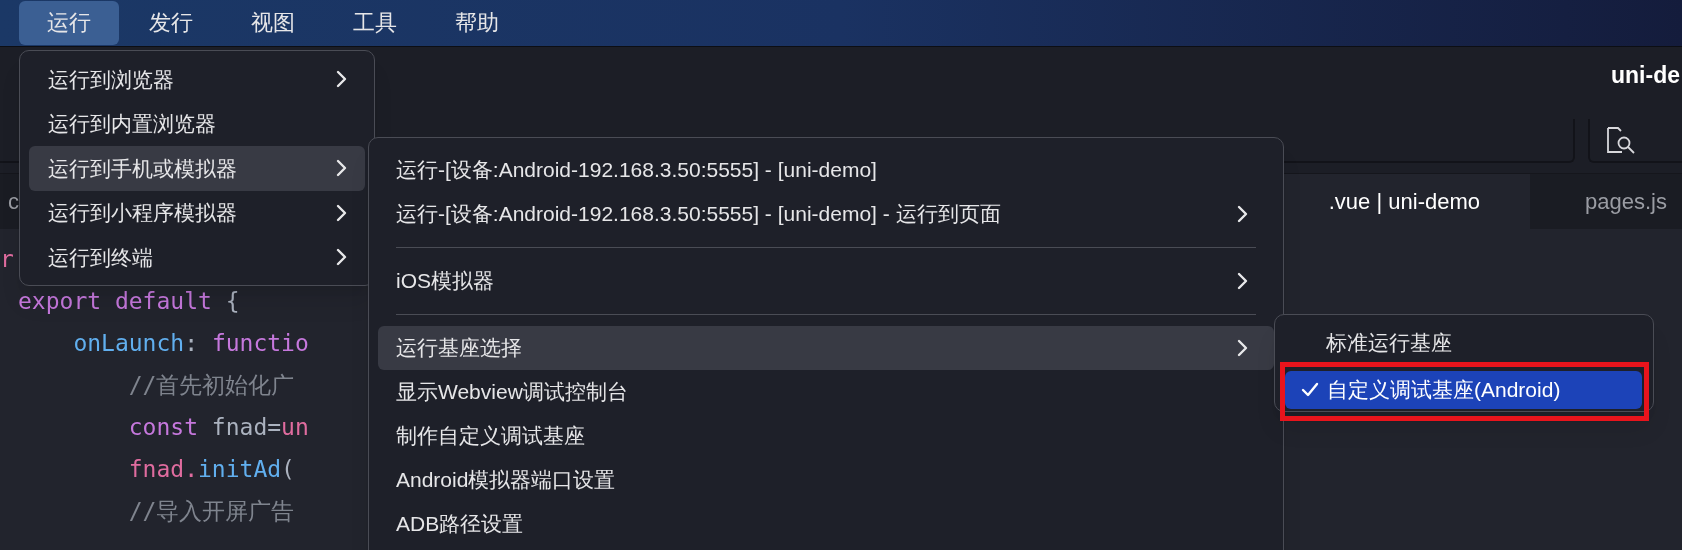 The width and height of the screenshot is (1682, 550). I want to click on code-line: //导入开屏广告, so click(211, 511).